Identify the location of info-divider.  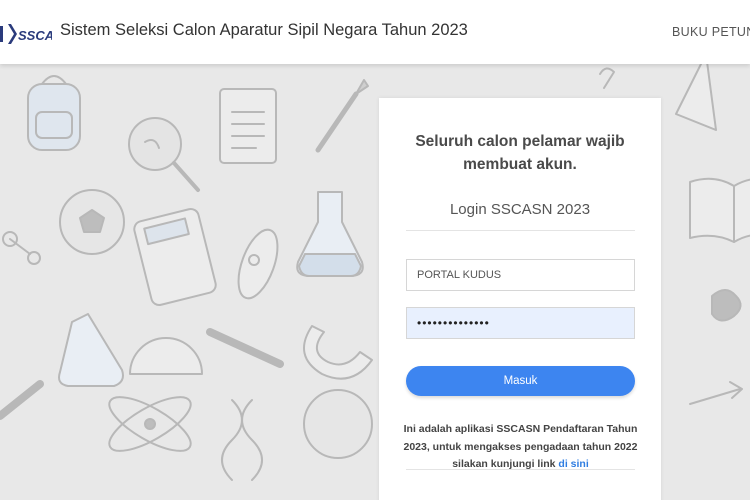
(520, 469).